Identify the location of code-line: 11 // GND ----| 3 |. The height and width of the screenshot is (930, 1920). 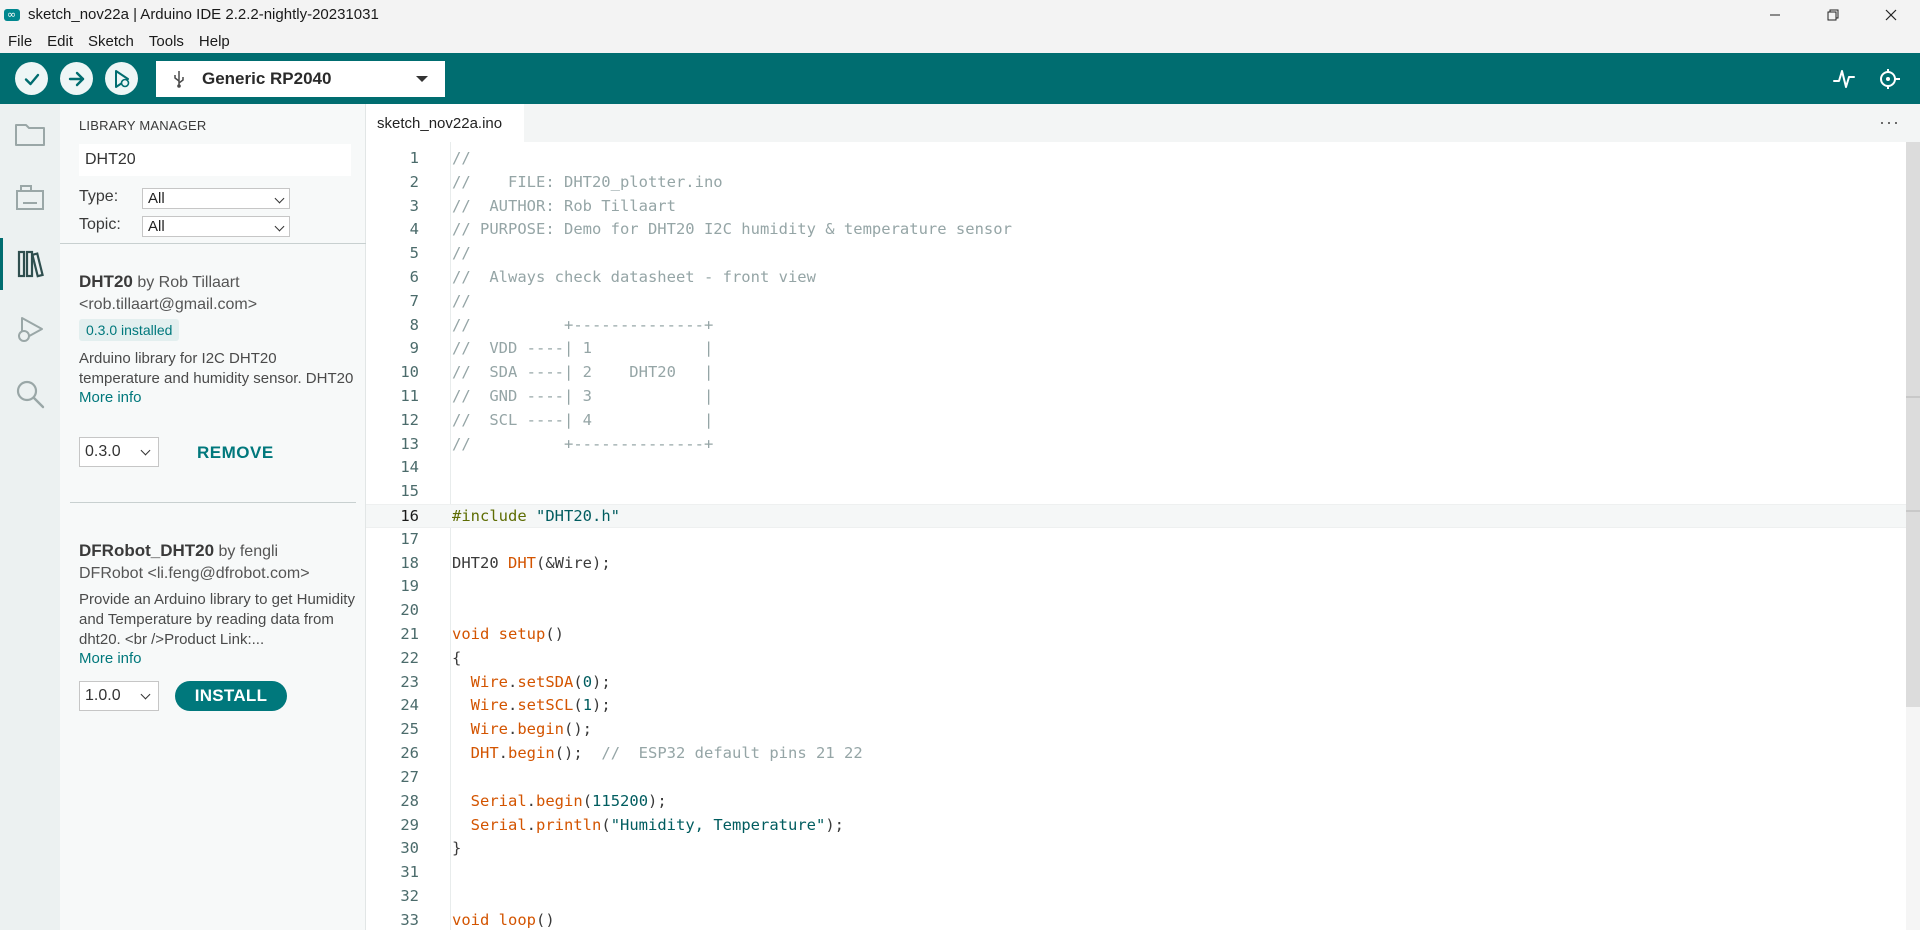
(1143, 397).